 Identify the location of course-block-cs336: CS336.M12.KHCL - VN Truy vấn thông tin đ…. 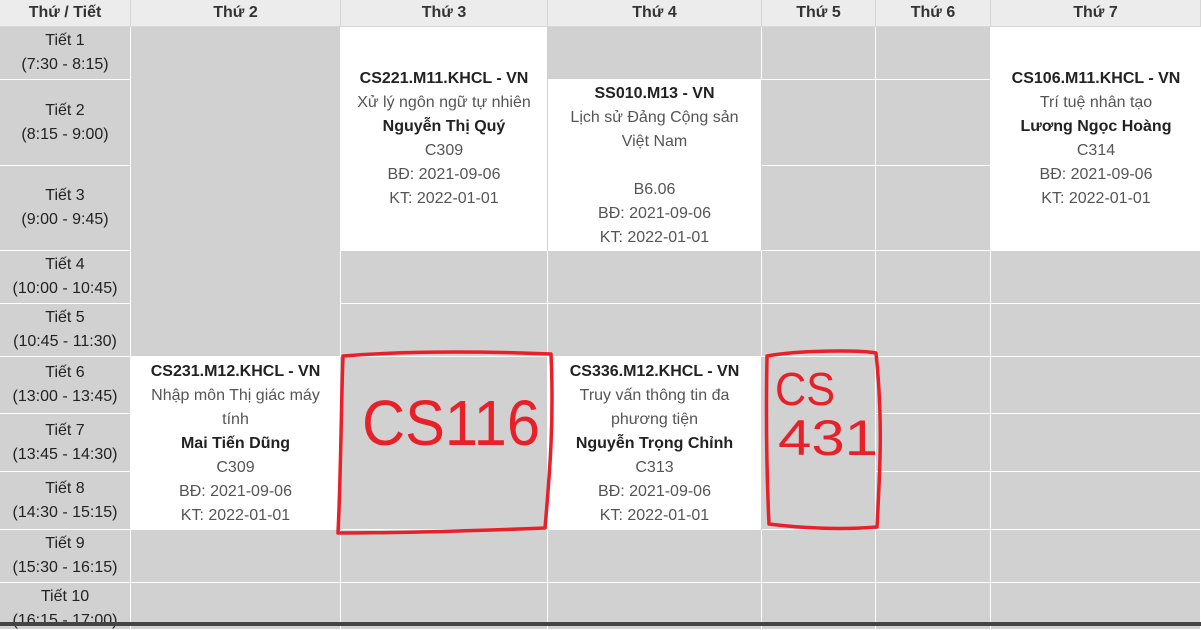
(655, 443).